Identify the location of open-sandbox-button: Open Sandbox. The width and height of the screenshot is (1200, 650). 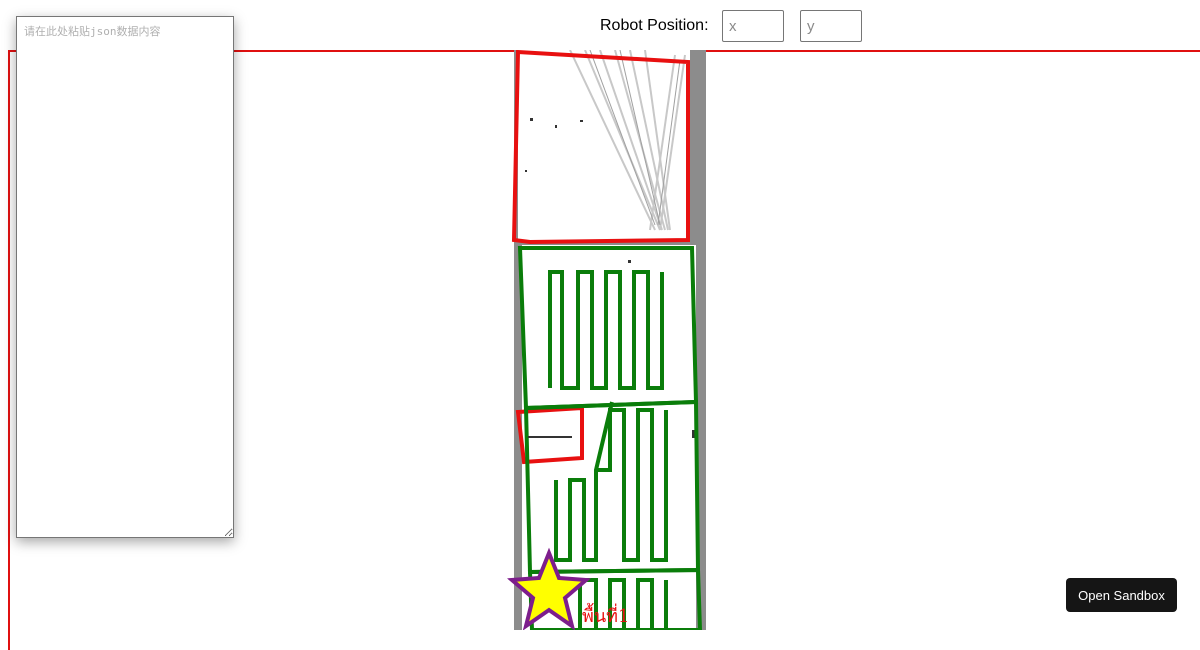
(1121, 595).